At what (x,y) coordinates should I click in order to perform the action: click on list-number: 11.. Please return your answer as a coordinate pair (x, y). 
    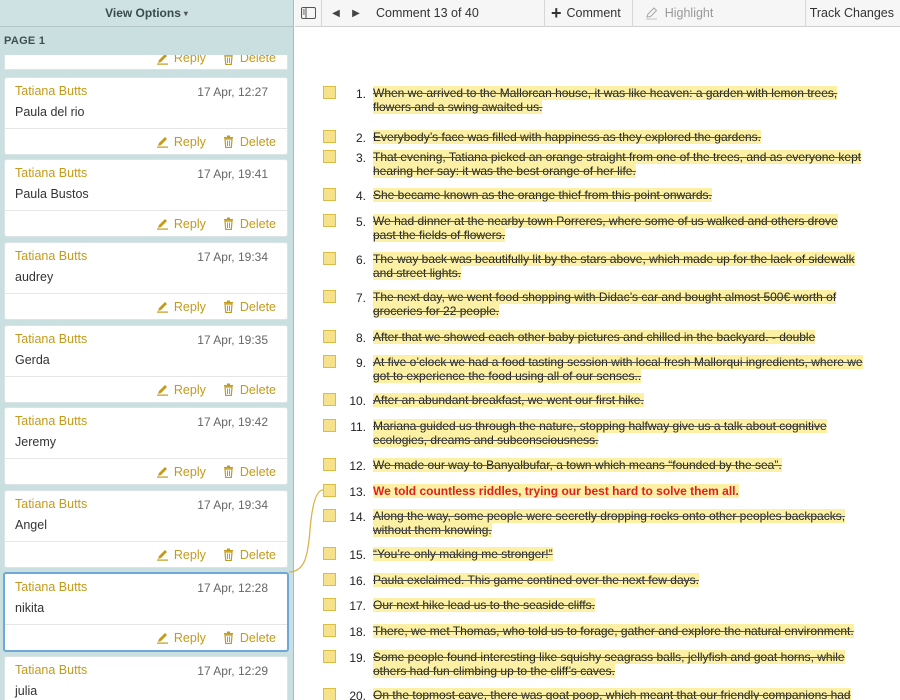
    Looking at the image, I should click on (358, 427).